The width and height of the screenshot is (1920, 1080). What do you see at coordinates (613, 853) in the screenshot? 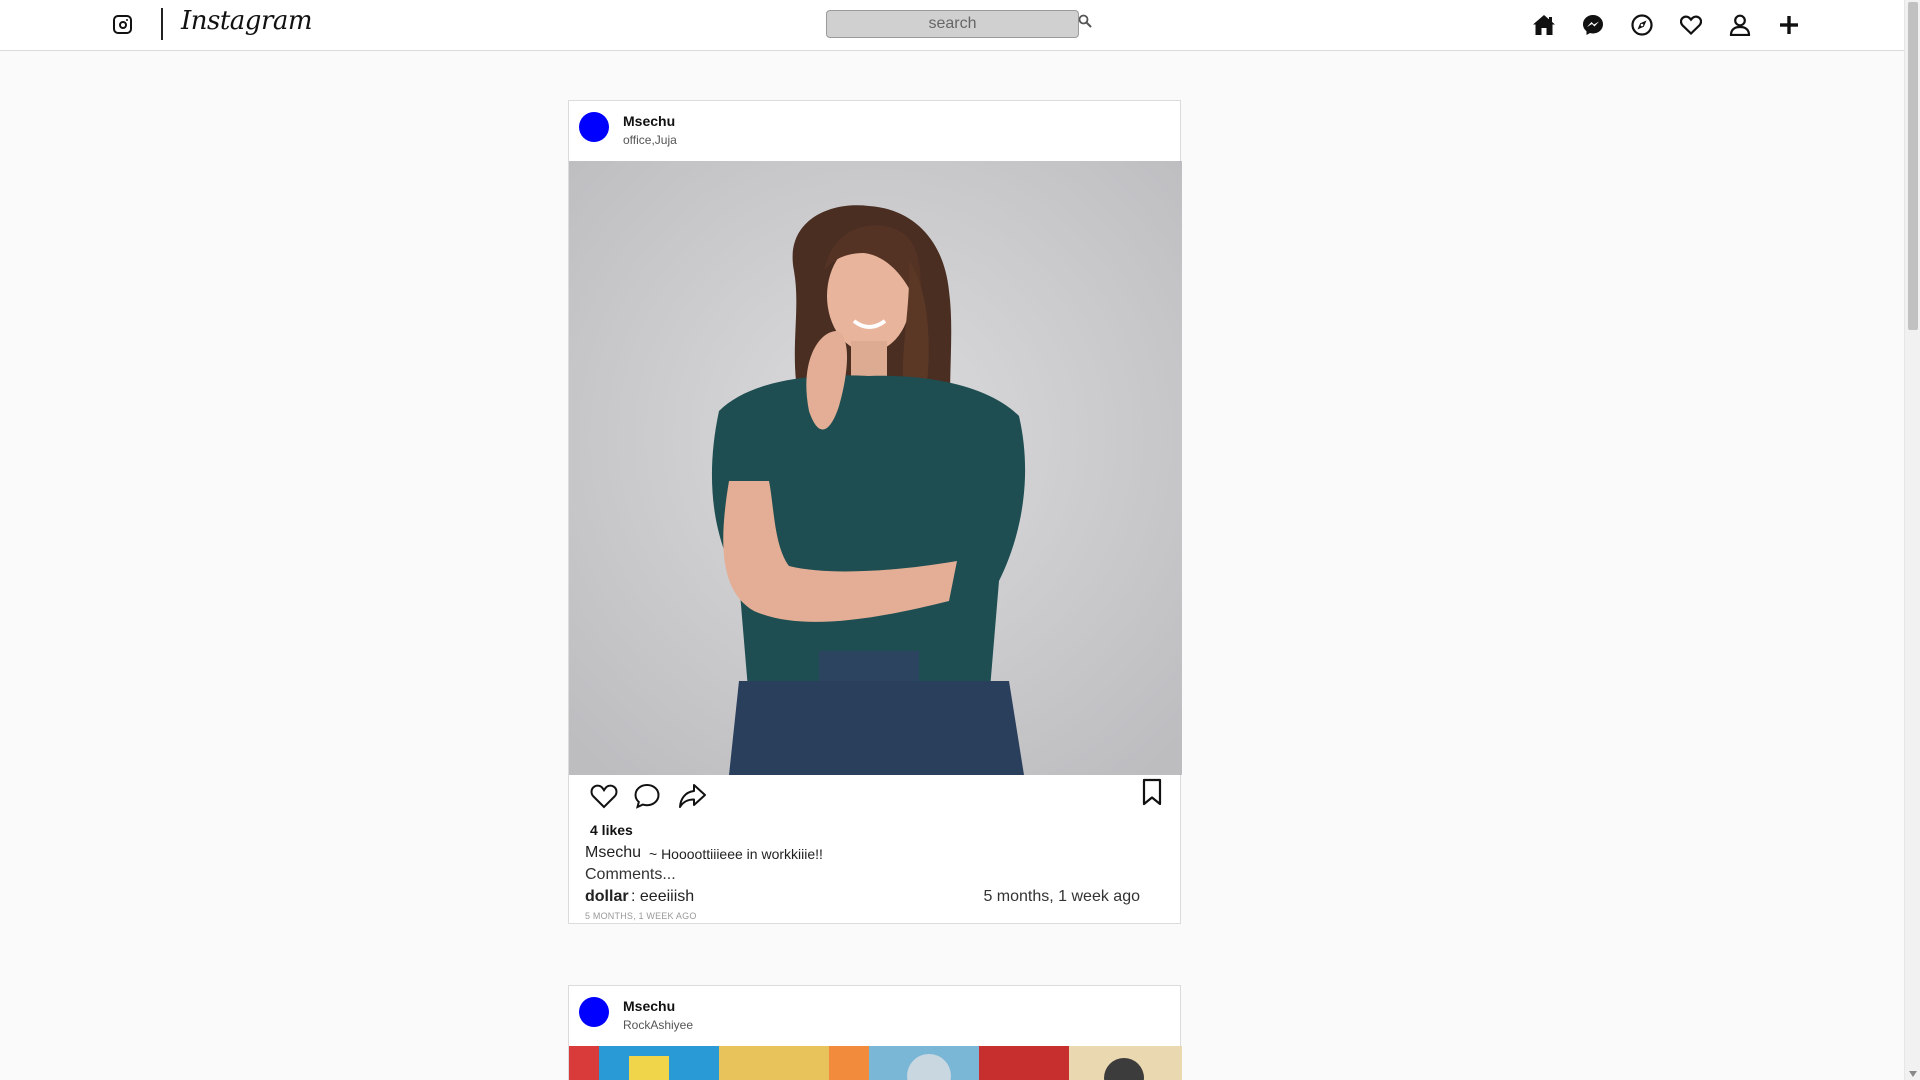
I see `caption-username: Msechu` at bounding box center [613, 853].